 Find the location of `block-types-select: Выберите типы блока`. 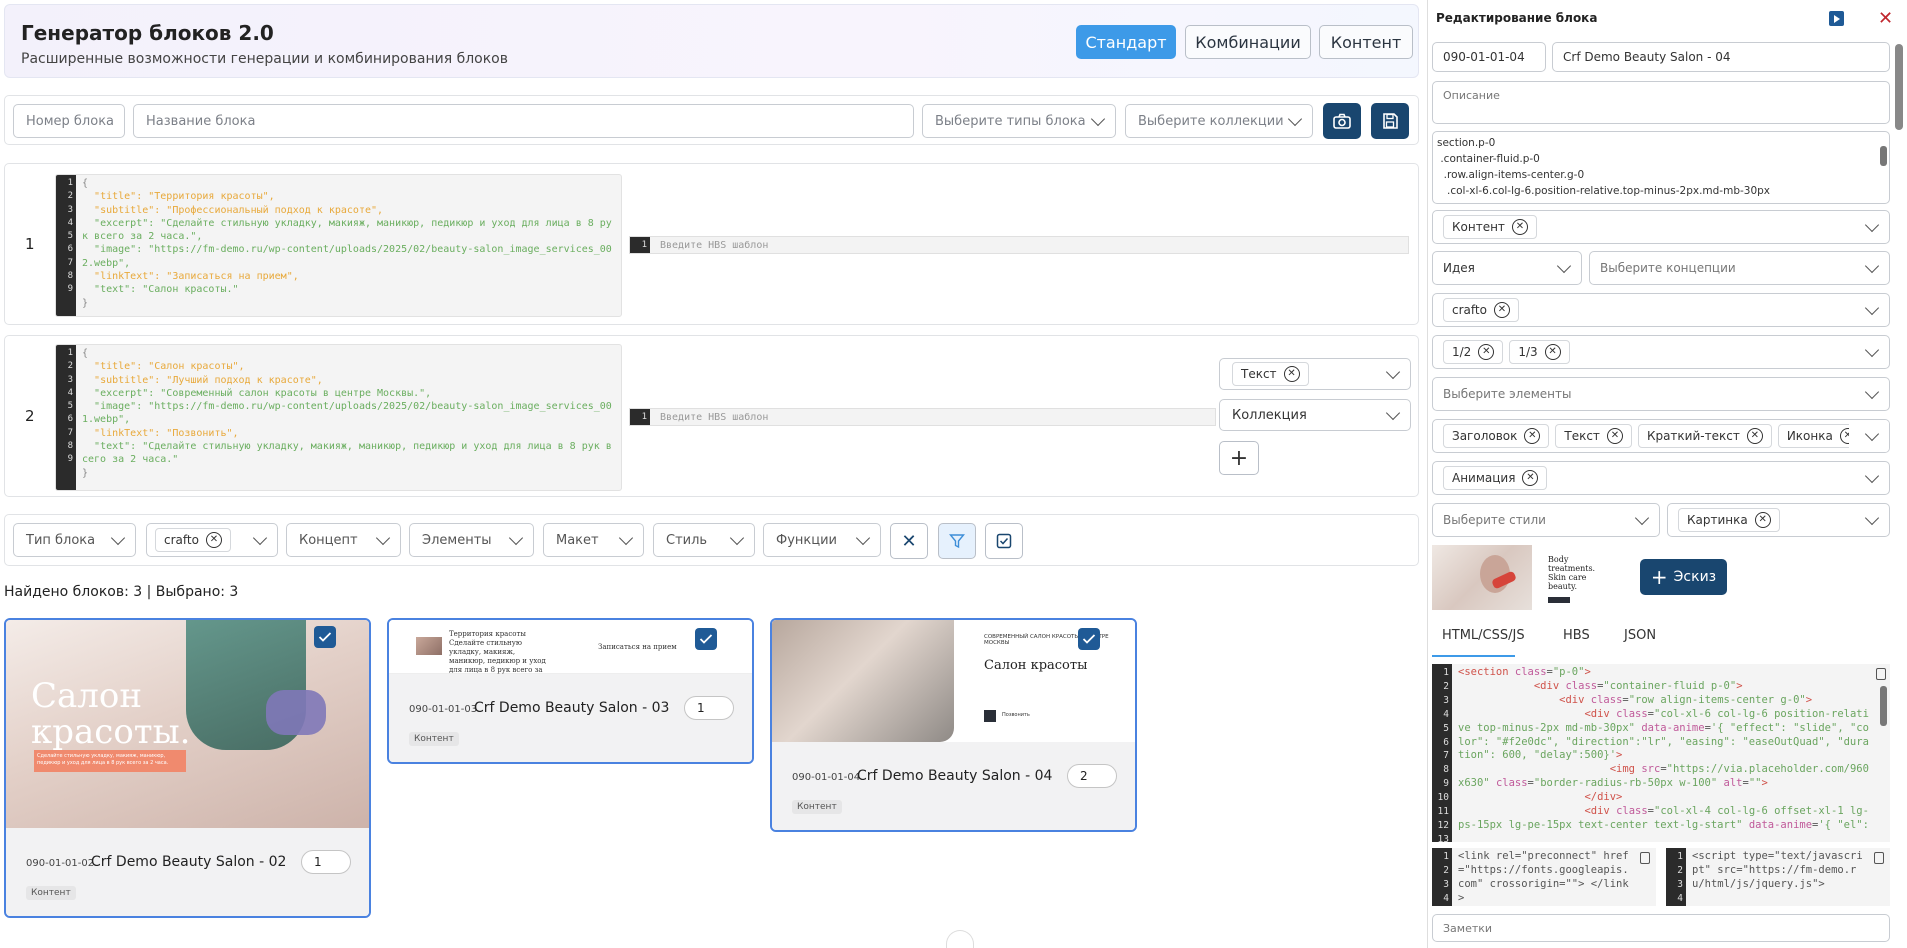

block-types-select: Выберите типы блока is located at coordinates (1019, 121).